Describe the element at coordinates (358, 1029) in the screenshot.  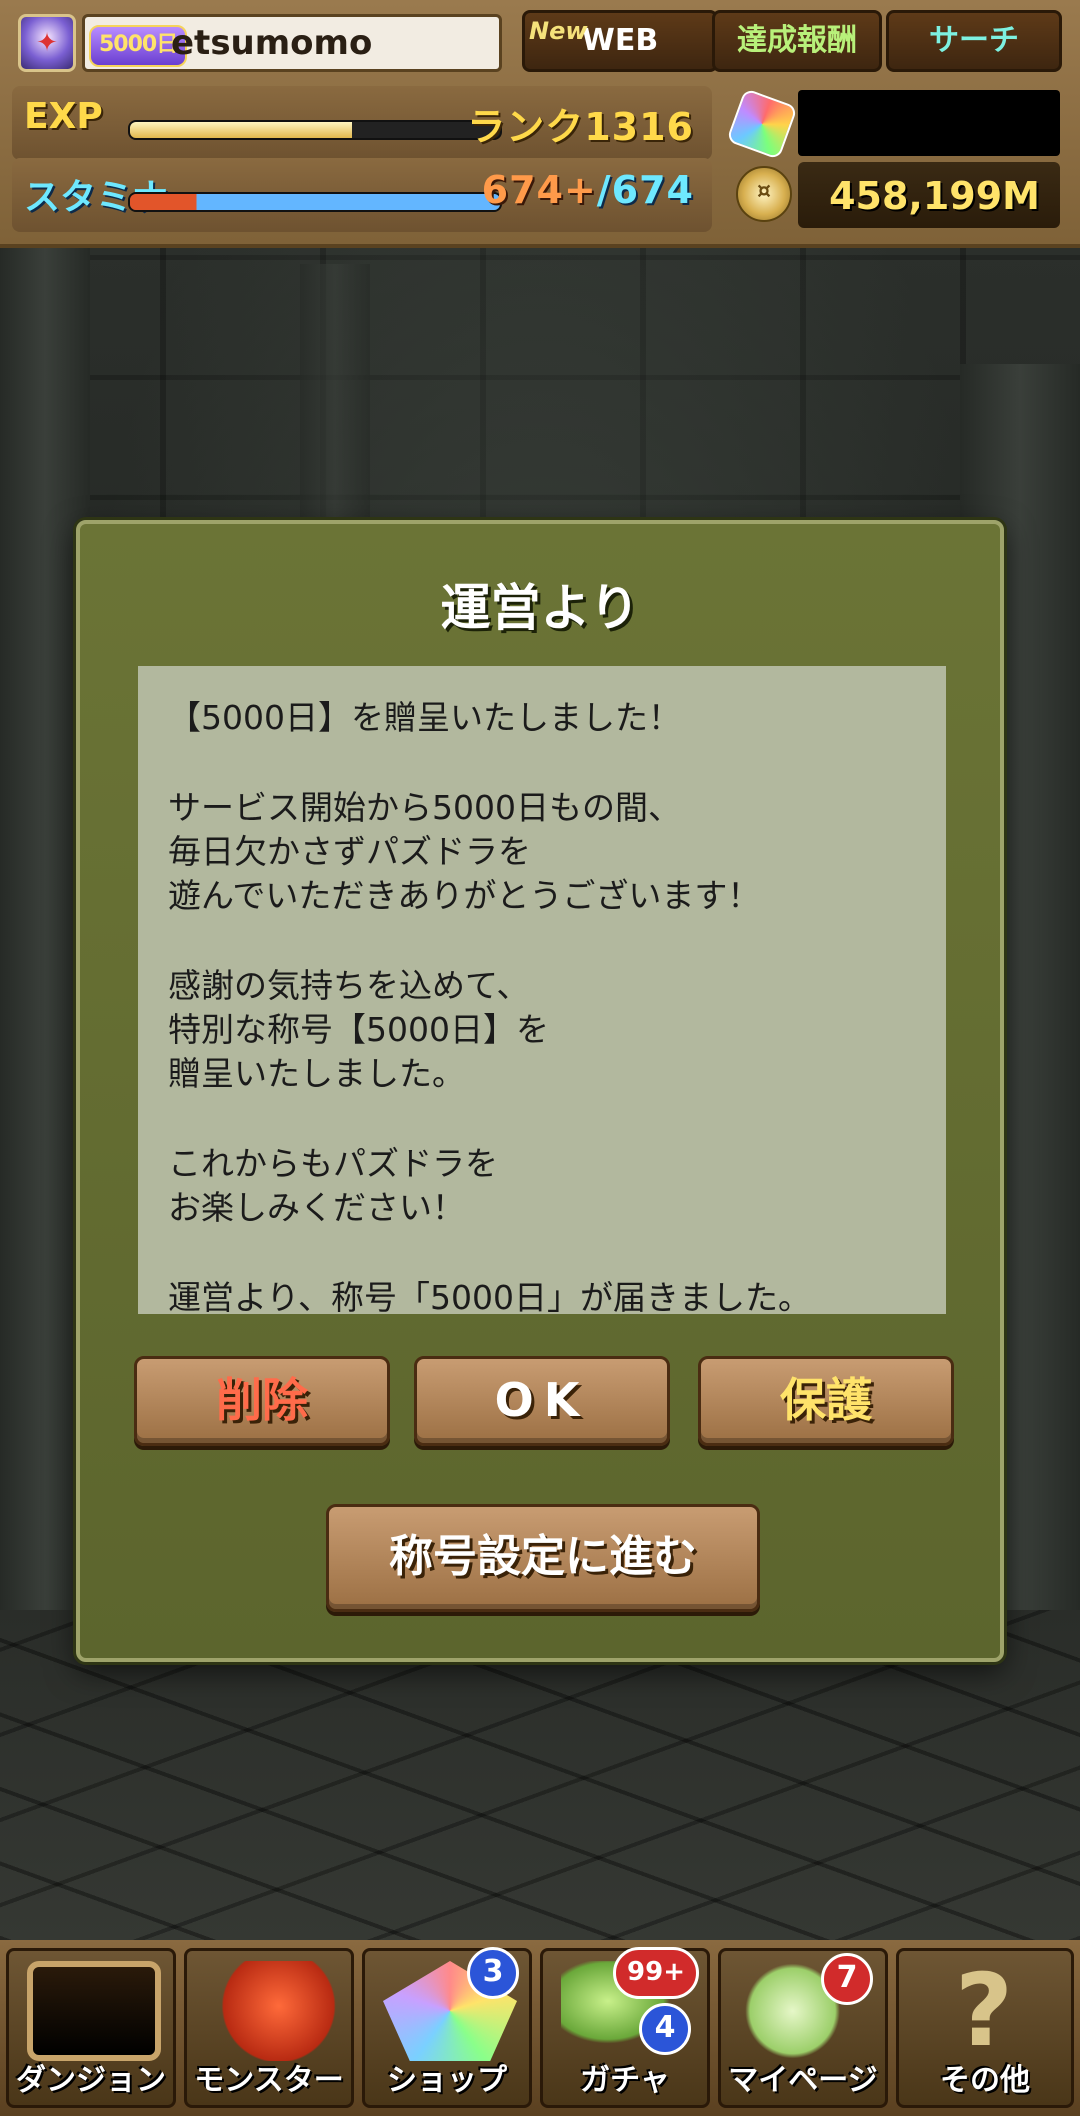
I see `message-line: 感謝の気持ちを込めて、 特別な称号【5000日】を 贈呈いたしました。` at that location.